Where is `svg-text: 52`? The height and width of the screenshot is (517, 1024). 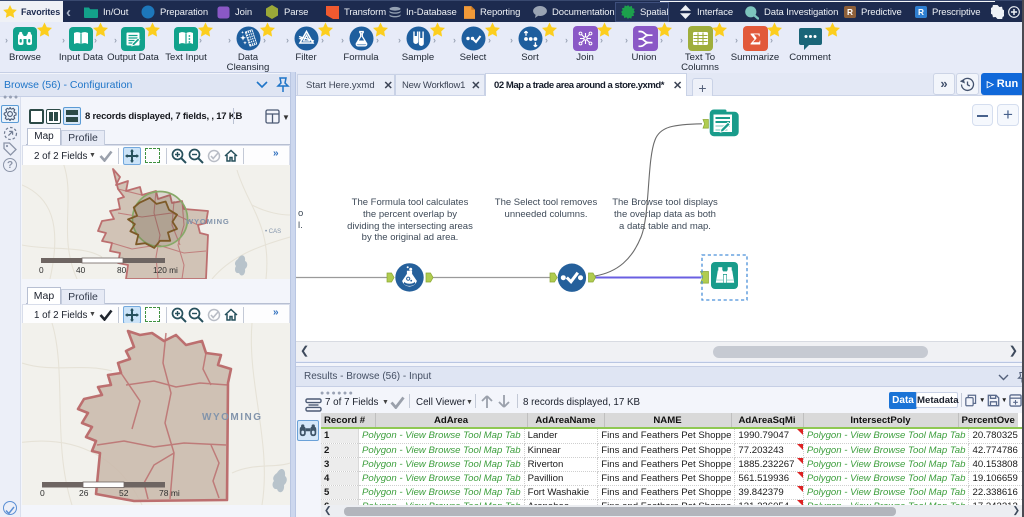 svg-text: 52 is located at coordinates (124, 493).